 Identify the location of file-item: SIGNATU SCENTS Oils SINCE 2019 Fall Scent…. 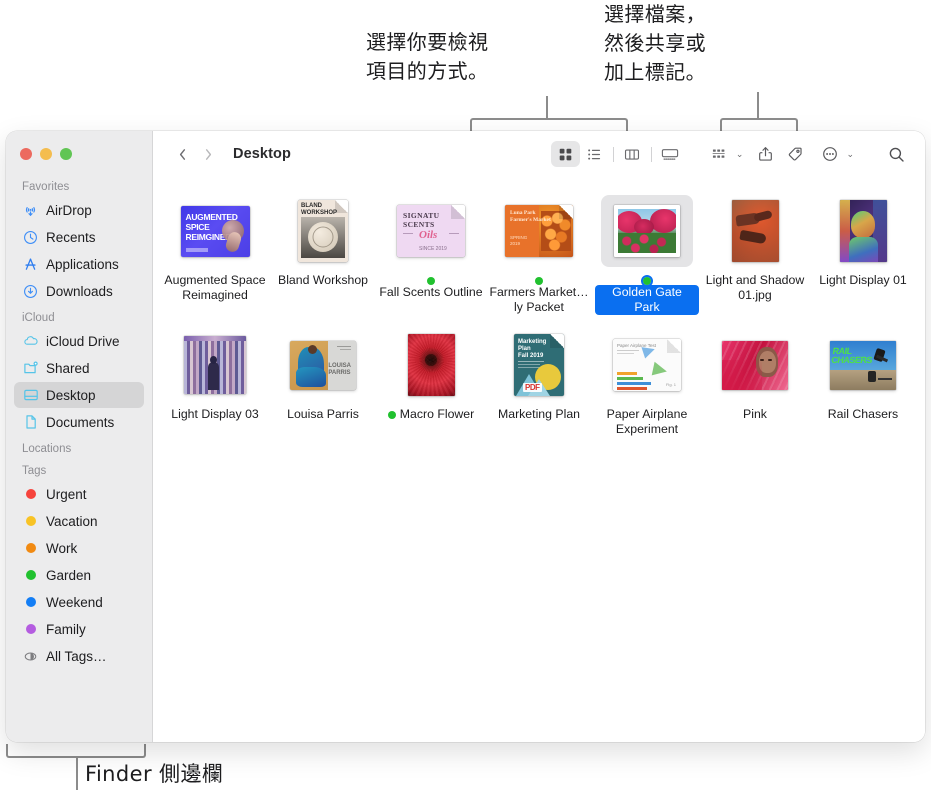
(431, 253).